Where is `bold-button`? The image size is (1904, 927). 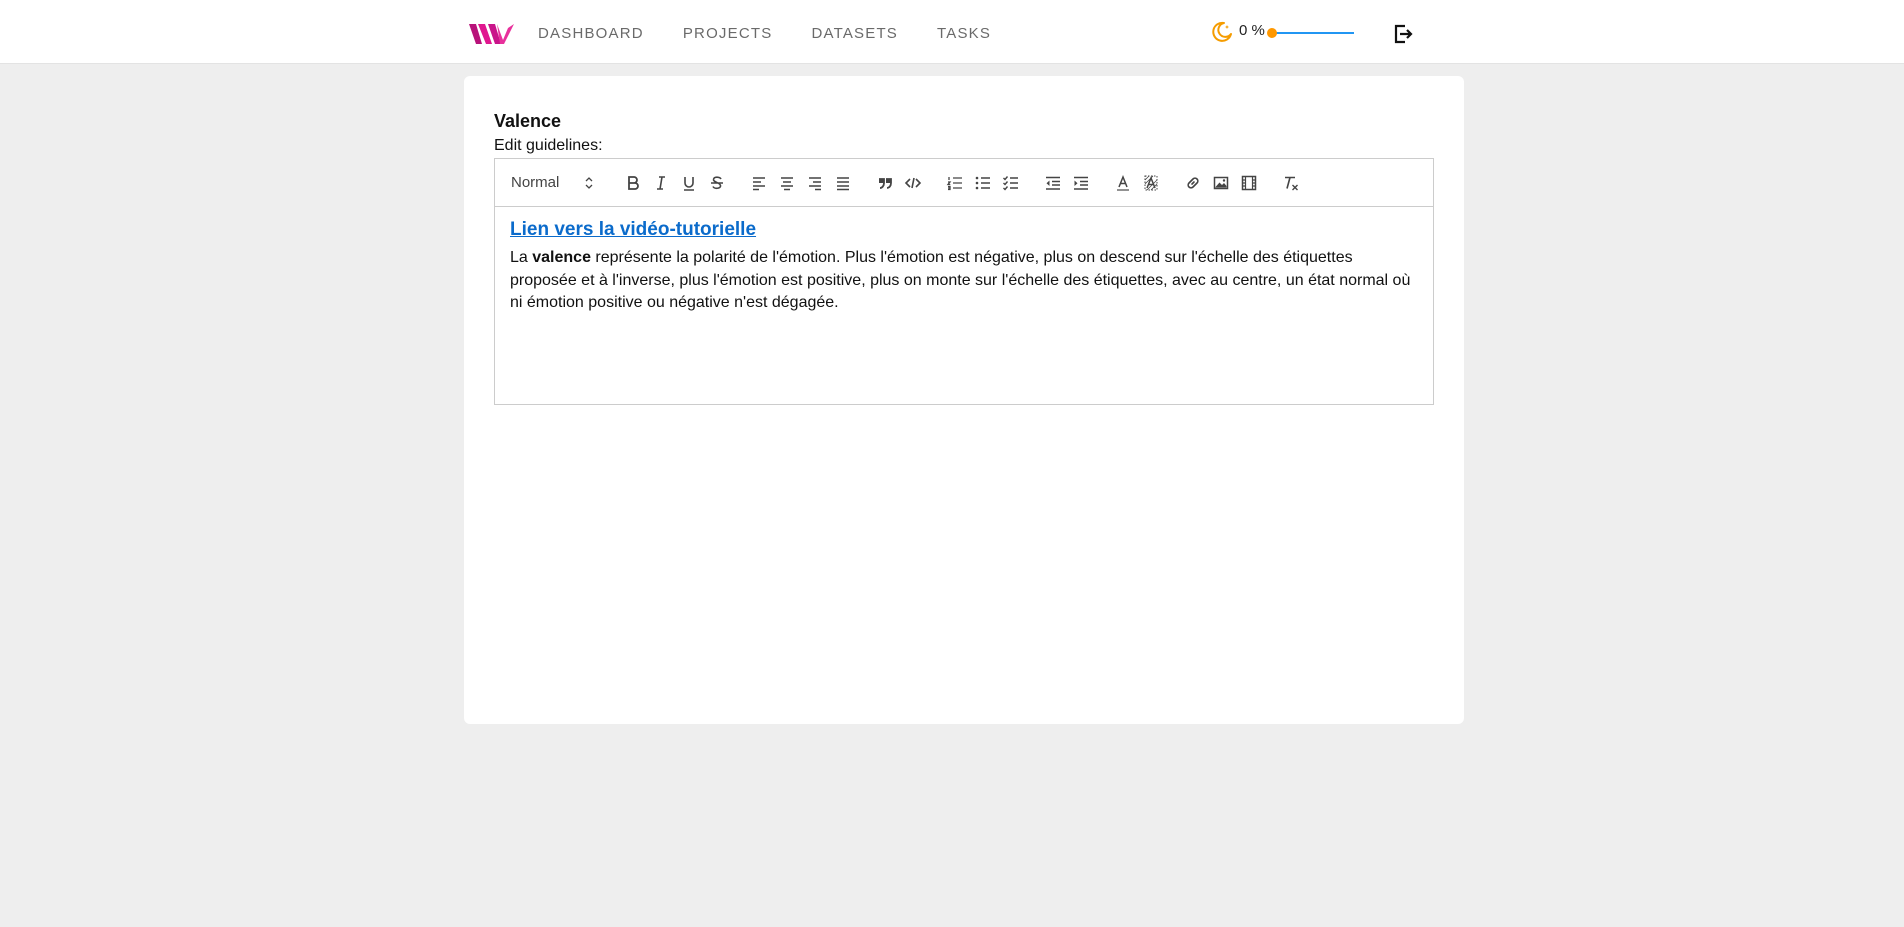
bold-button is located at coordinates (633, 183).